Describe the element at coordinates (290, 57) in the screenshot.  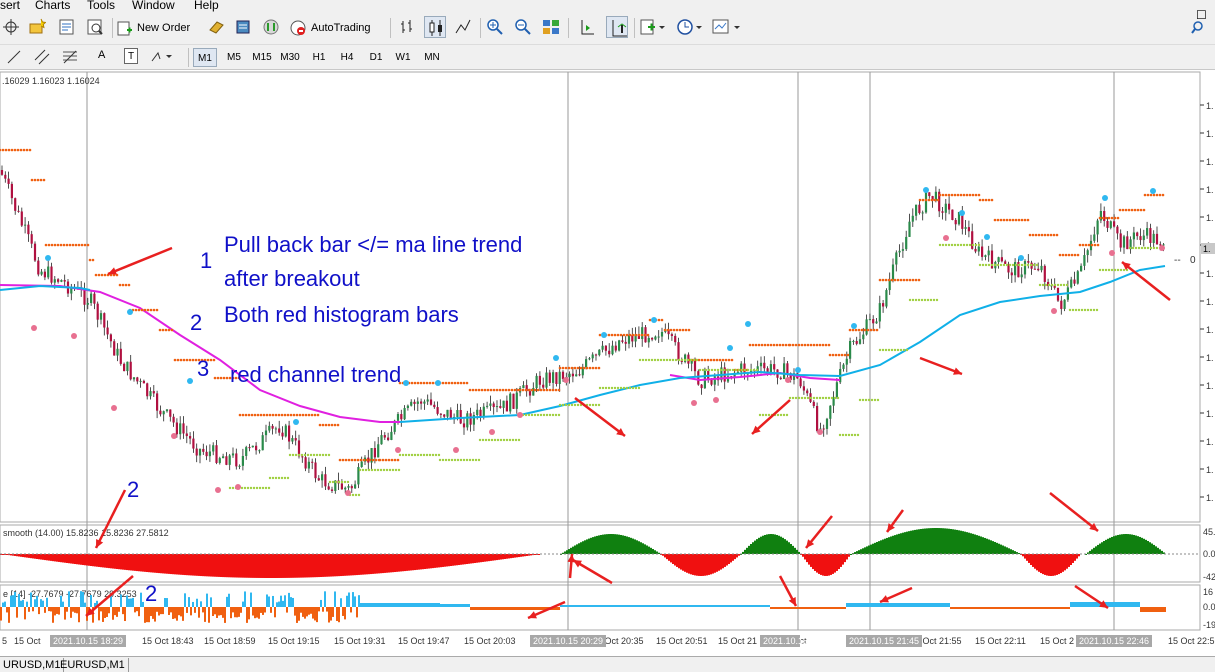
I see `timeframe-m30-button: M30` at that location.